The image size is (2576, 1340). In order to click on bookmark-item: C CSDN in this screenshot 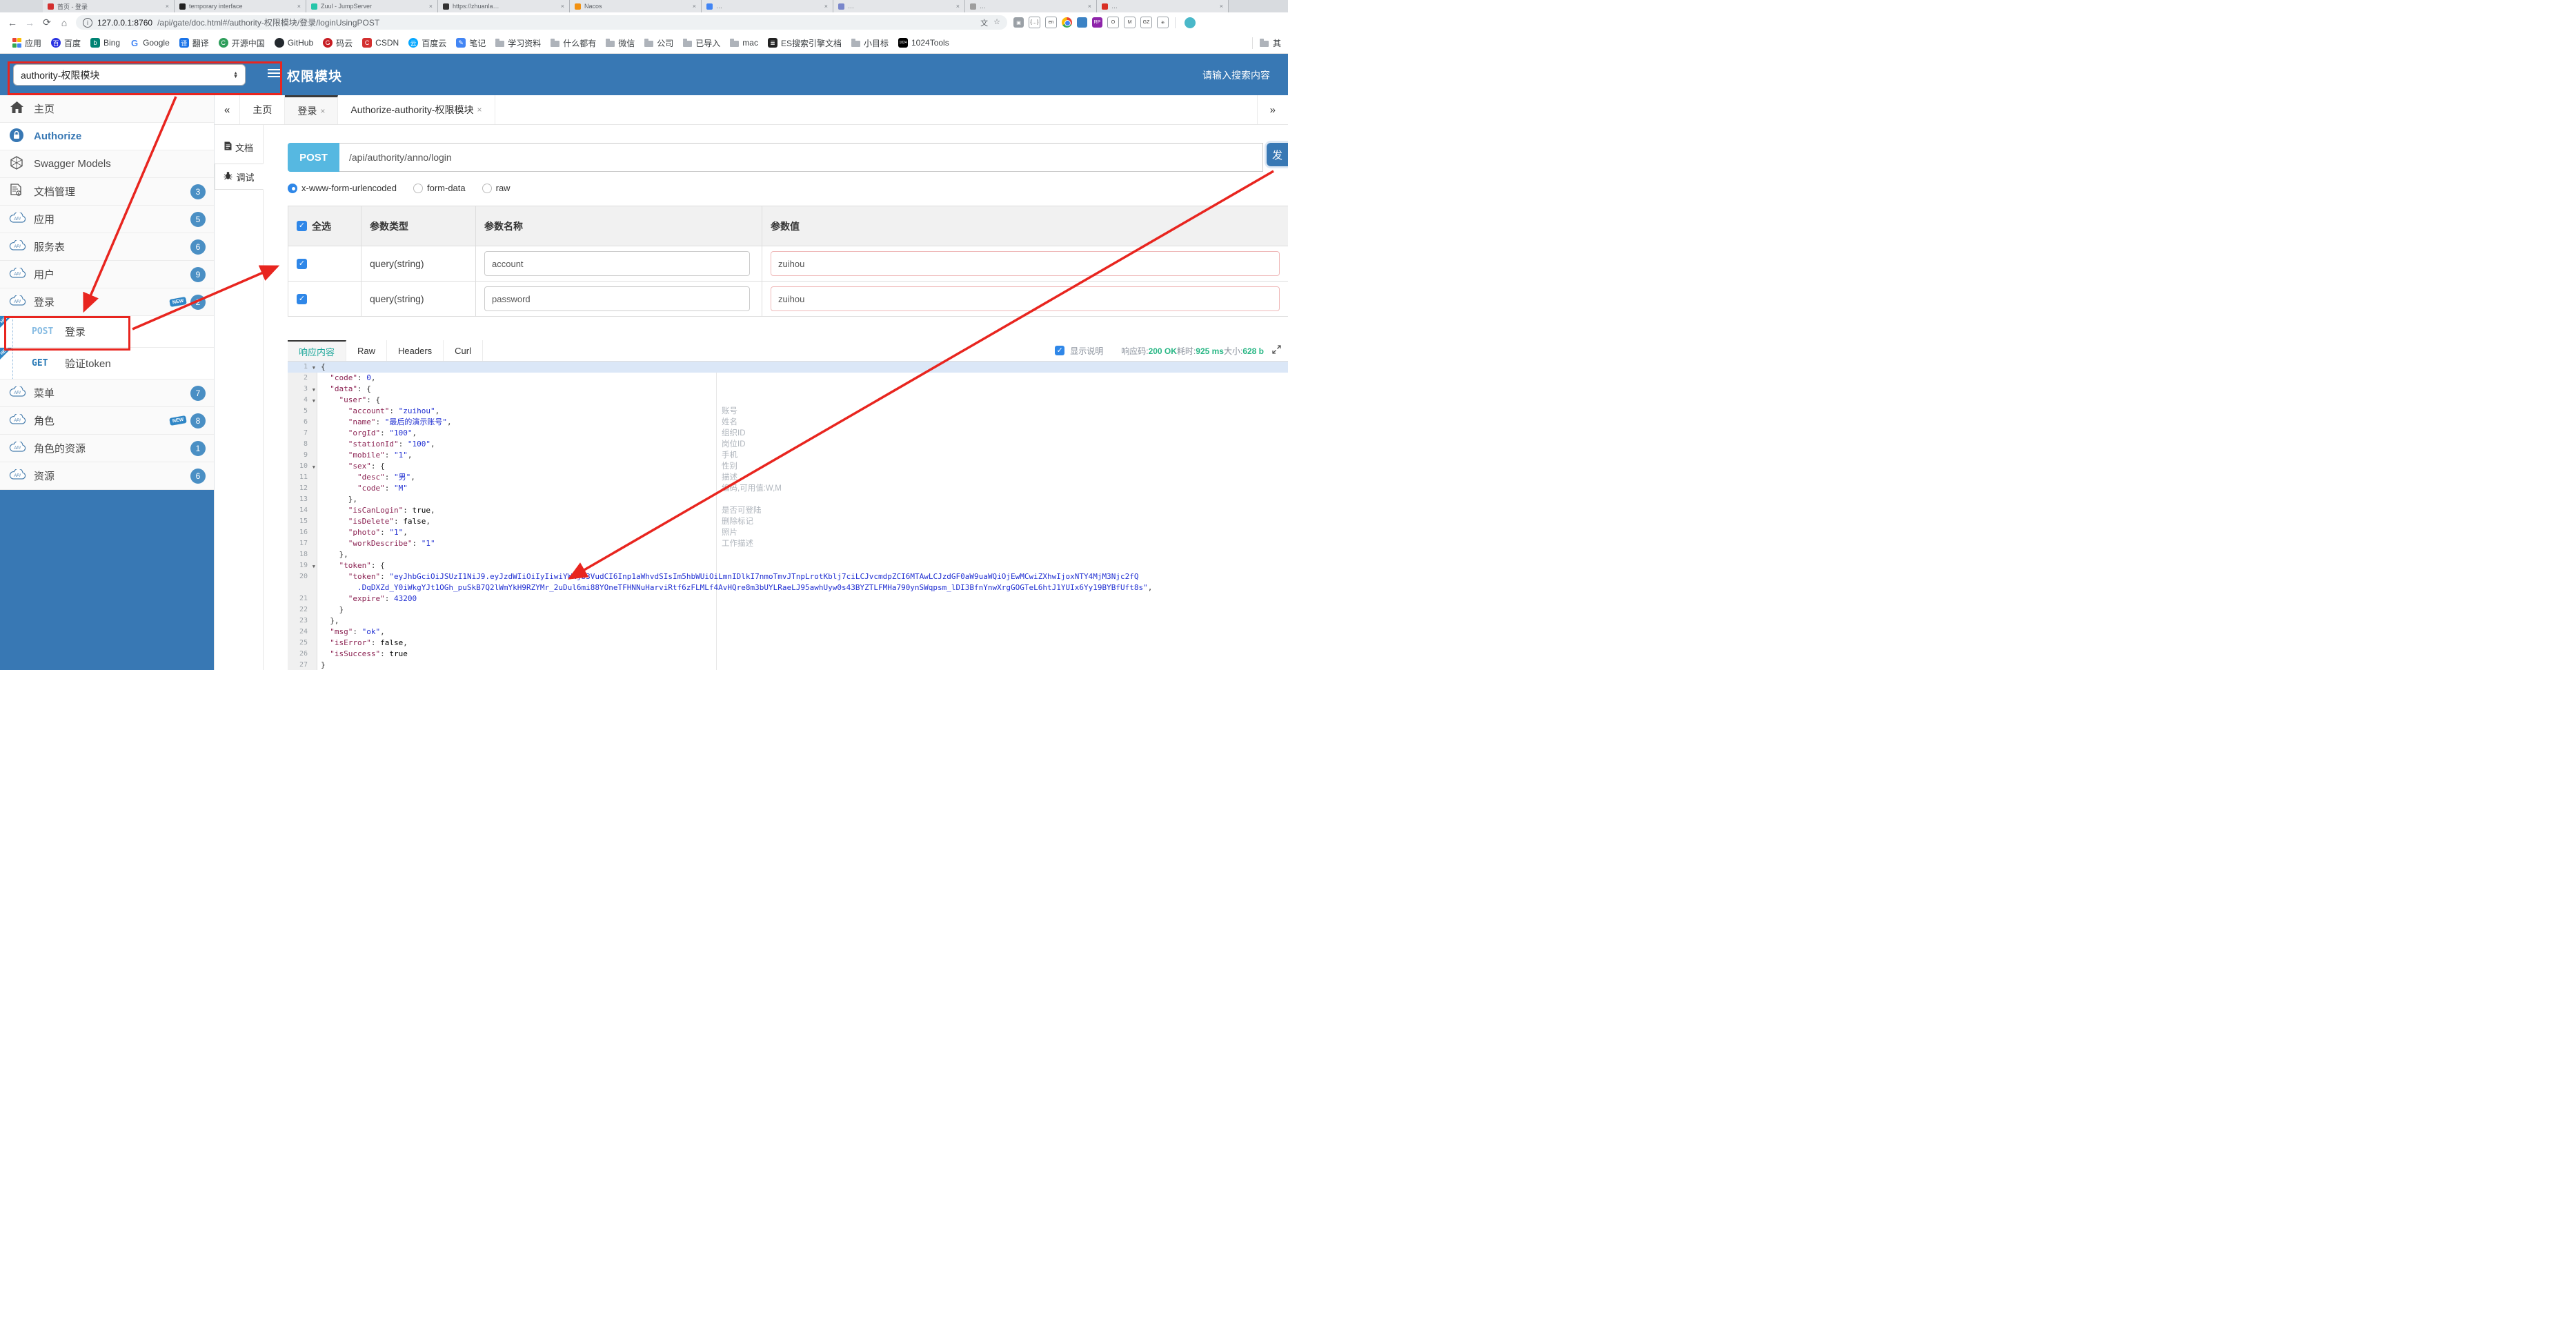, I will do `click(380, 43)`.